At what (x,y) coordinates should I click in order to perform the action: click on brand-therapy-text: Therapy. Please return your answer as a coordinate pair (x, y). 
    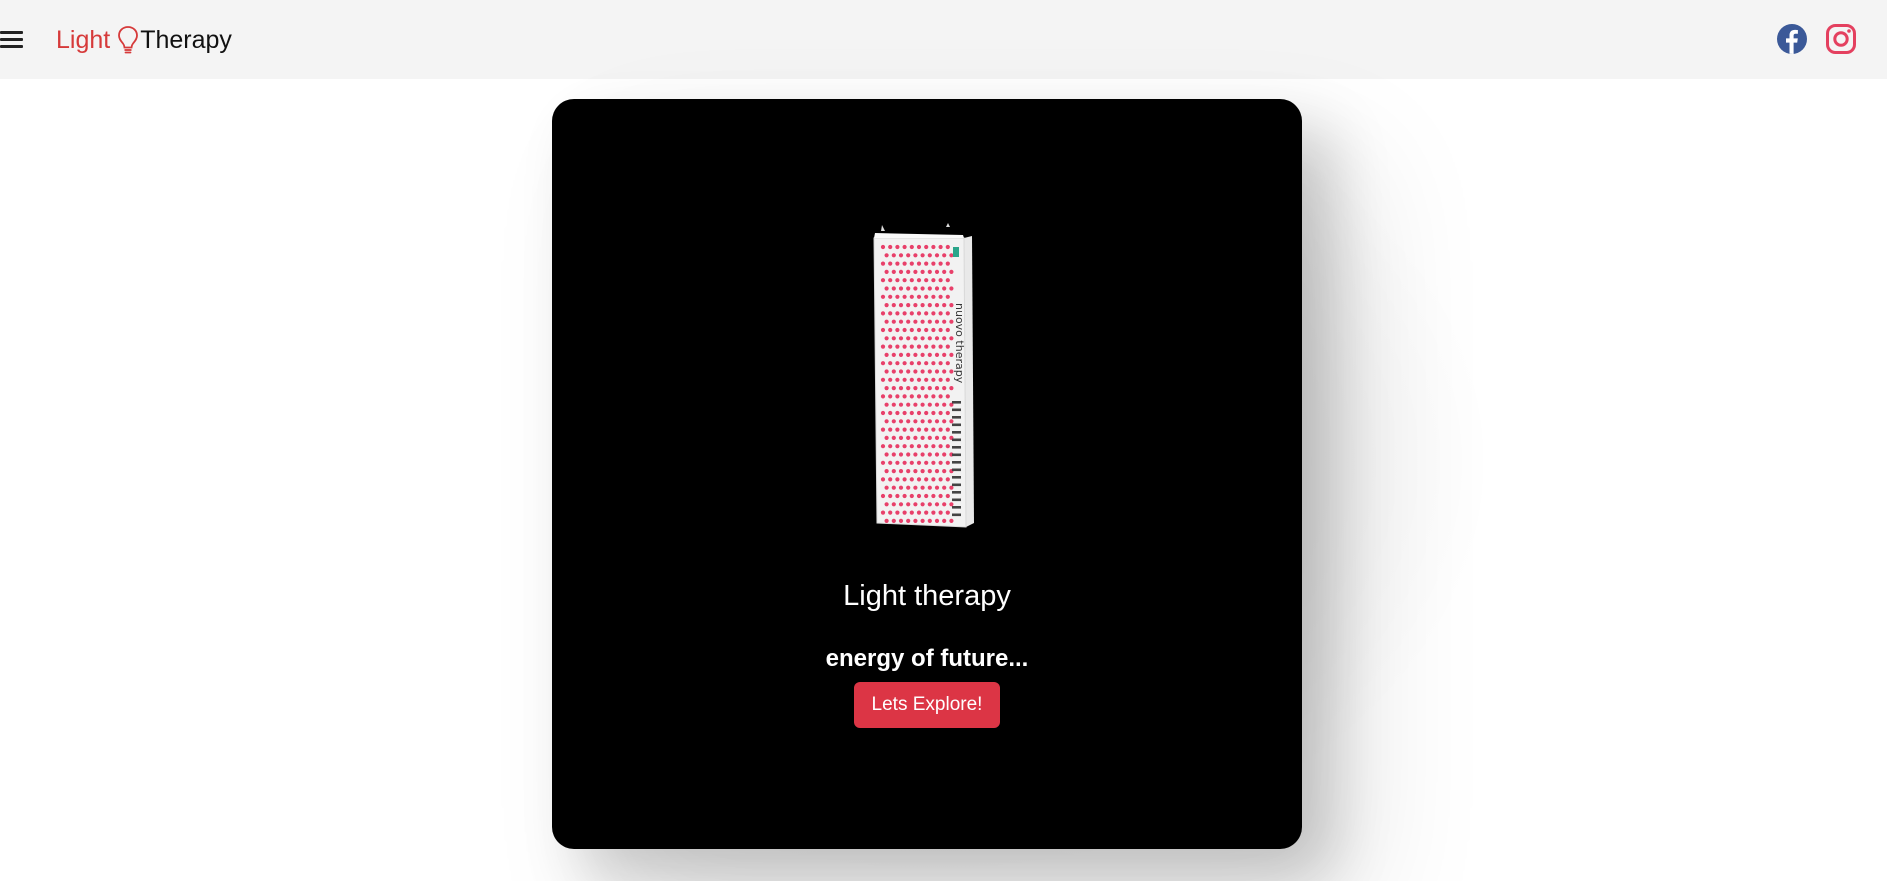
    Looking at the image, I should click on (186, 39).